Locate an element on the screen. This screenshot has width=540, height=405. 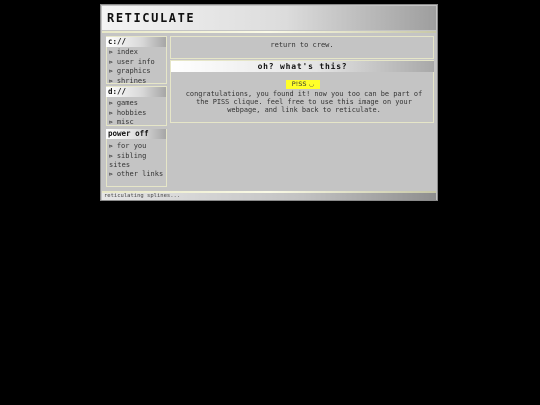
sidebar-list-power: ⊳ for you ⊳ sibling sites ⊳ other links is located at coordinates (138, 160).